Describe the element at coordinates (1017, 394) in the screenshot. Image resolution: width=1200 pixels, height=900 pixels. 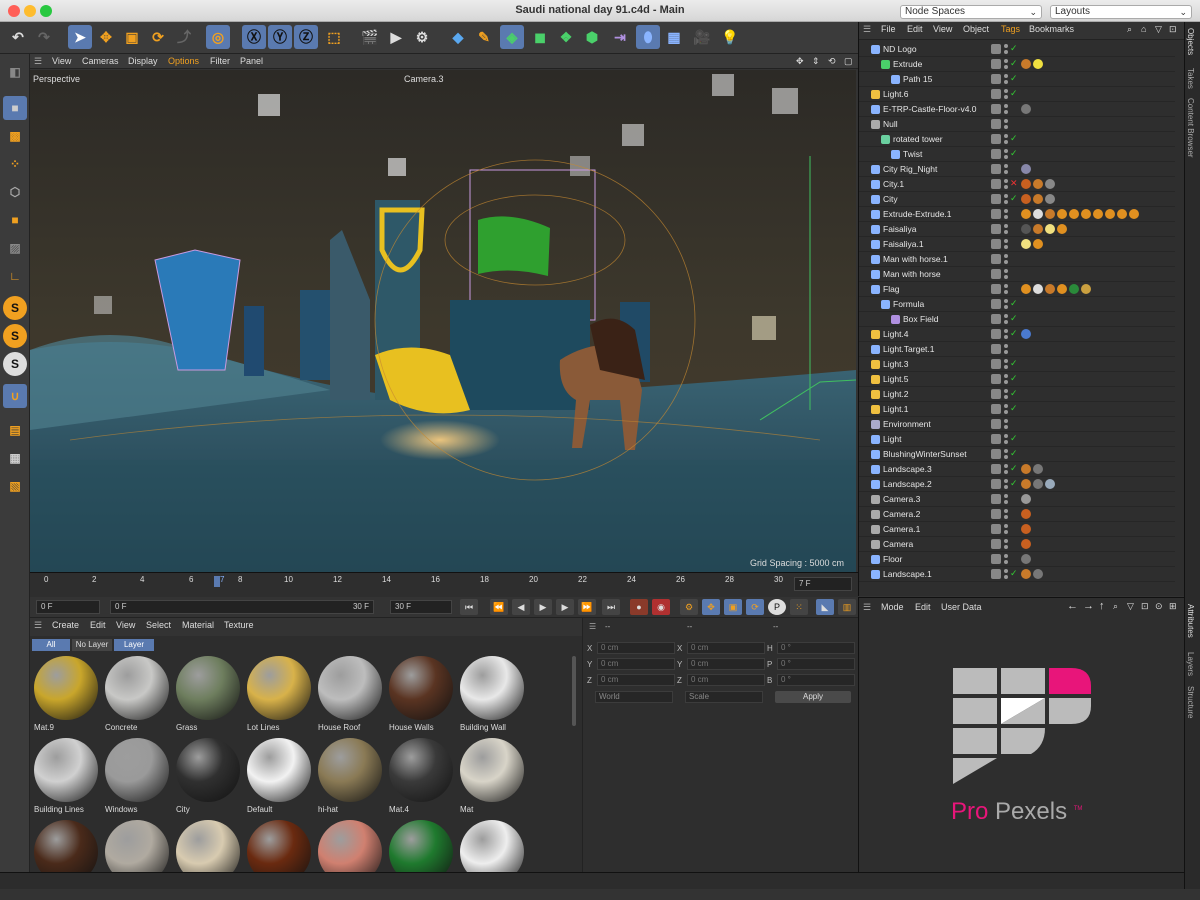
I see `object-row: Light.2 ✓` at that location.